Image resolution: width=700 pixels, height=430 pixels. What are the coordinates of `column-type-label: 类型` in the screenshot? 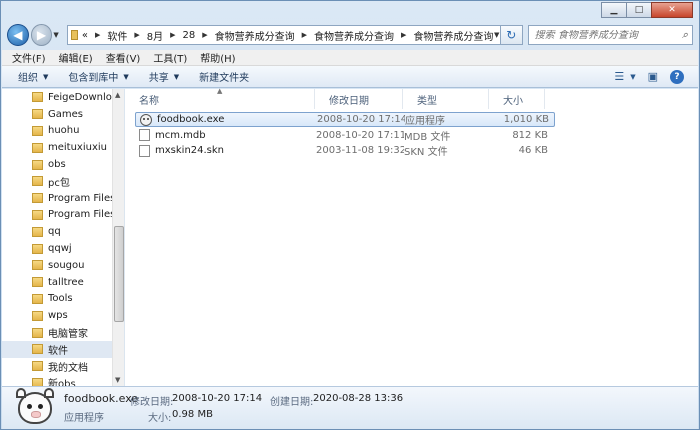 It's located at (427, 101).